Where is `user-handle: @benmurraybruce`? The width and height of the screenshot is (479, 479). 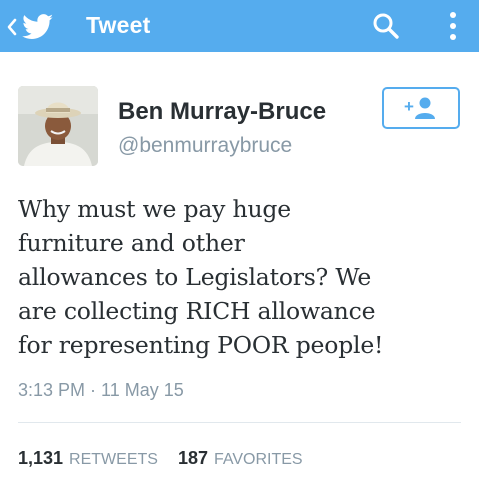 user-handle: @benmurraybruce is located at coordinates (205, 146).